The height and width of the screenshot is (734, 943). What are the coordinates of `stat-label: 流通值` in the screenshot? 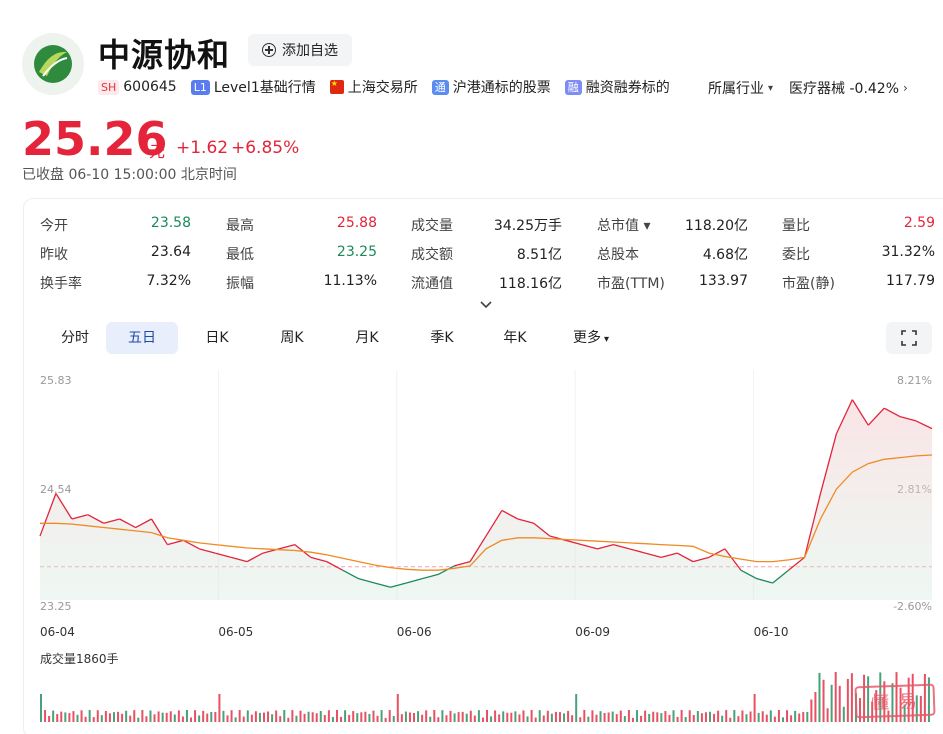 It's located at (432, 284).